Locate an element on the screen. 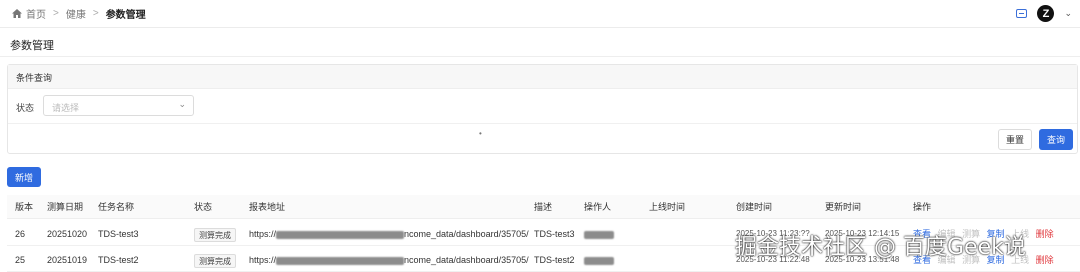 This screenshot has width=1080, height=272. column-header: 创建时间 is located at coordinates (754, 207).